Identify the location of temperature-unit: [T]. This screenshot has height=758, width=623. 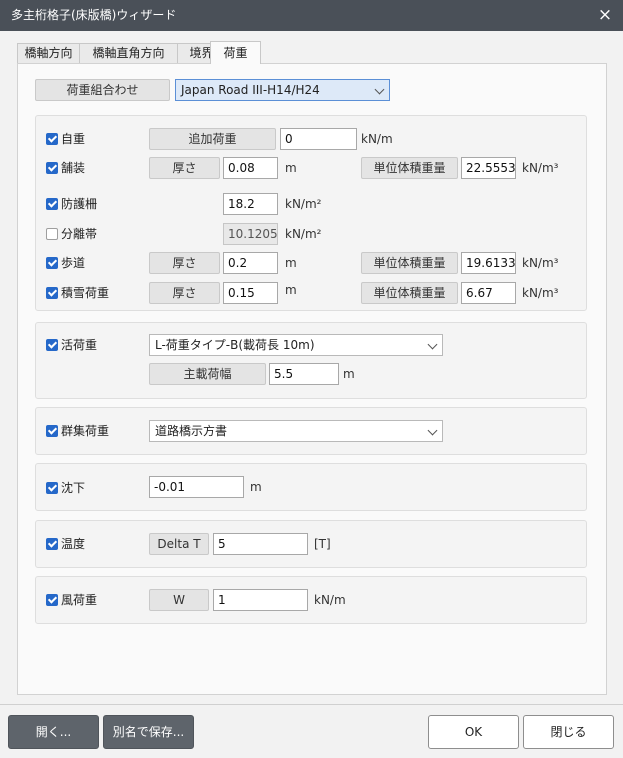
(322, 544).